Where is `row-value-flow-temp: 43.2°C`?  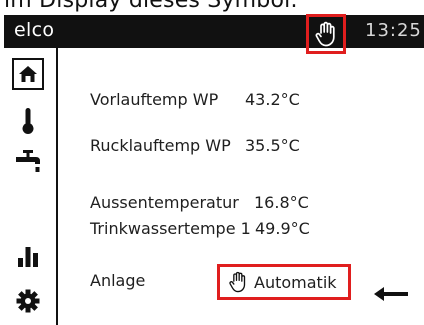 row-value-flow-temp: 43.2°C is located at coordinates (272, 99).